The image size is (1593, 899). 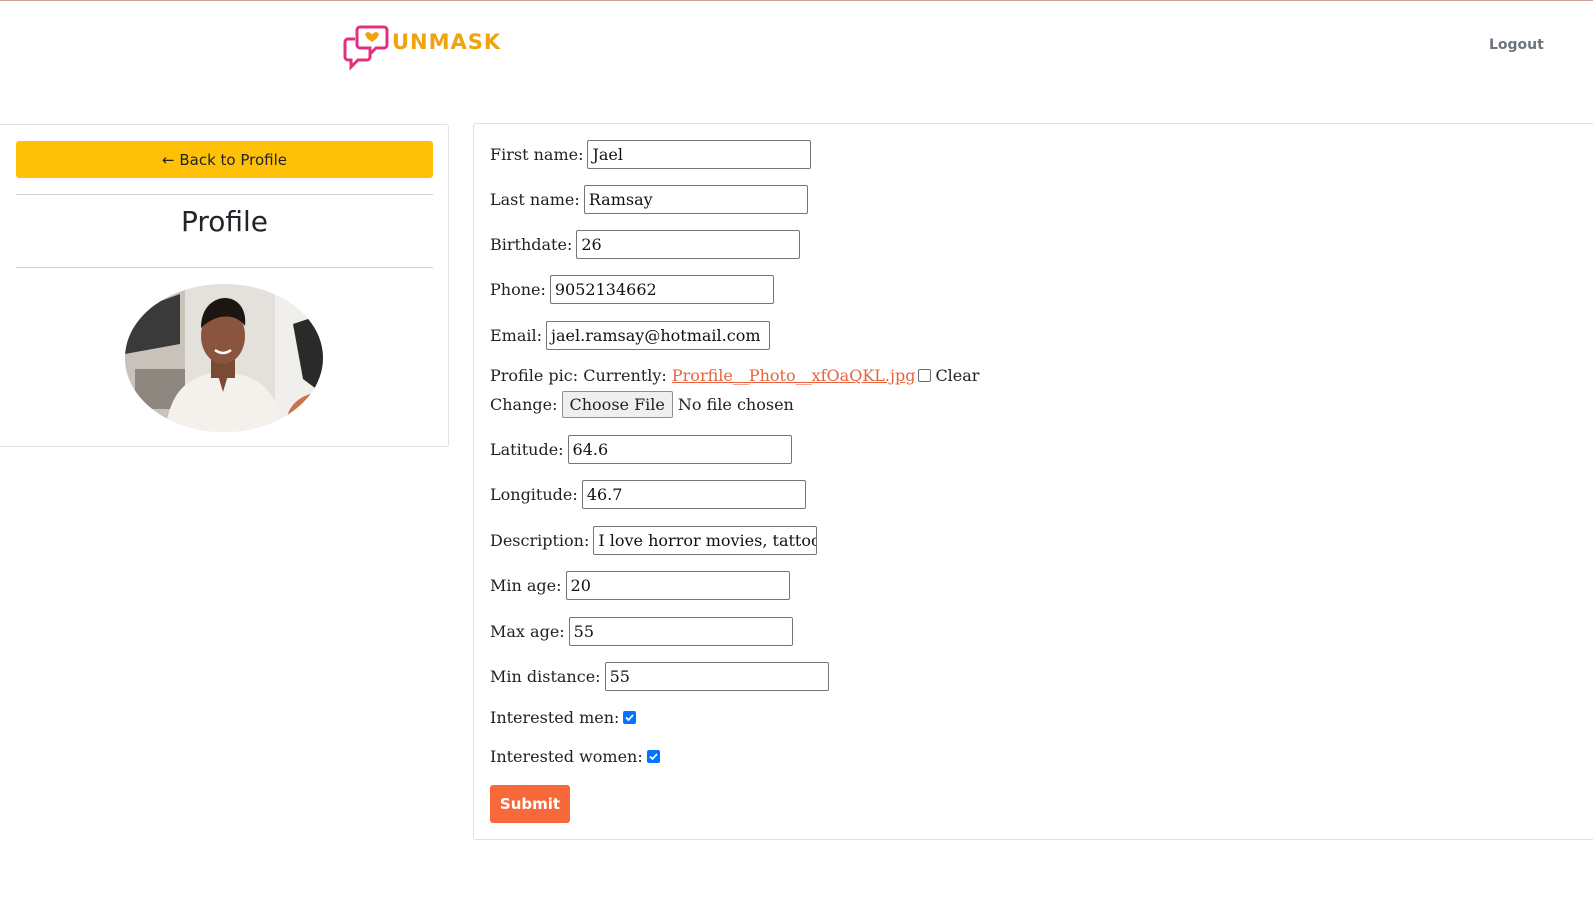 What do you see at coordinates (447, 41) in the screenshot?
I see `brand-name: UNMASK` at bounding box center [447, 41].